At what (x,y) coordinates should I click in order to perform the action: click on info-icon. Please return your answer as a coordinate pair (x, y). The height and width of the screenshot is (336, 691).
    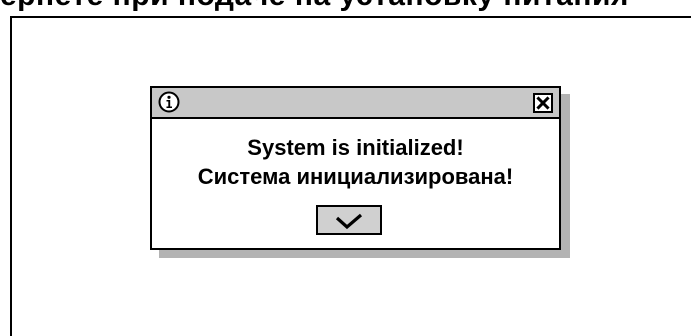
    Looking at the image, I should click on (169, 102).